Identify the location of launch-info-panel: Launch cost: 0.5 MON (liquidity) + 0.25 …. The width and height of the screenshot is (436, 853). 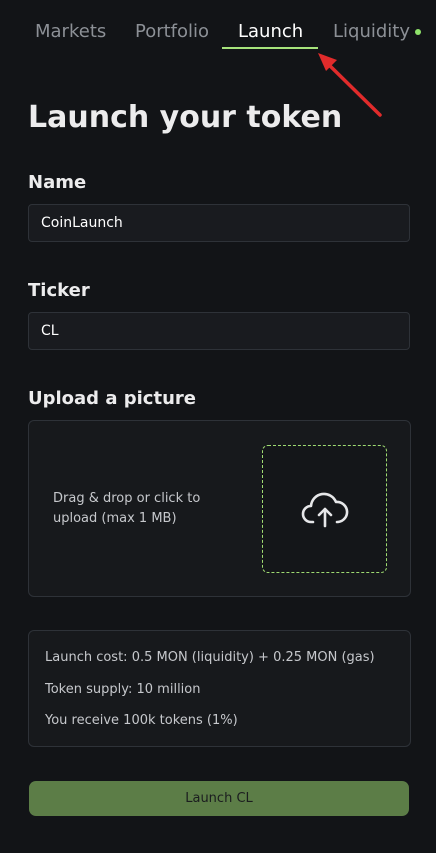
(219, 688).